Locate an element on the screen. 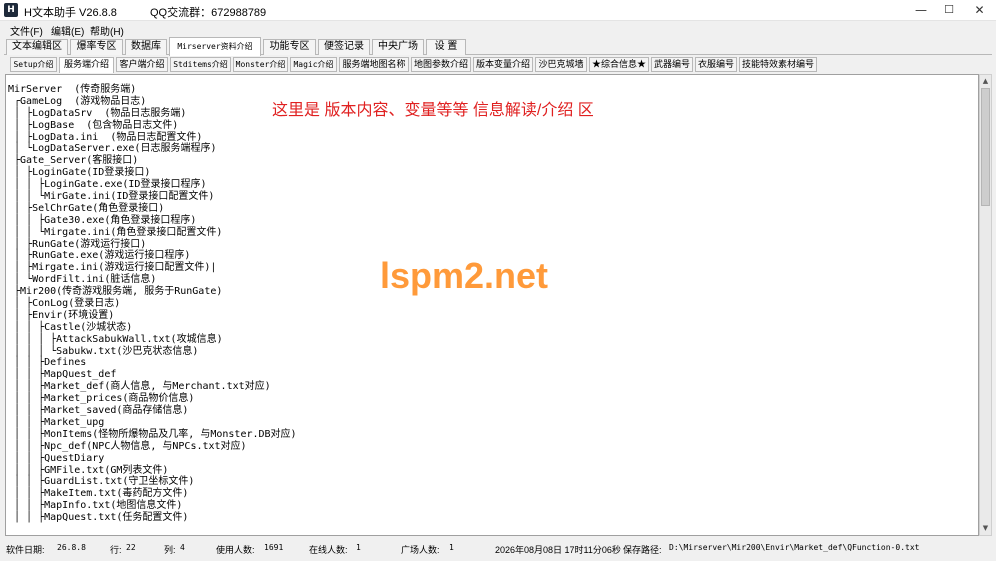  tree-line: MirServer (传奇服务端) is located at coordinates (72, 89).